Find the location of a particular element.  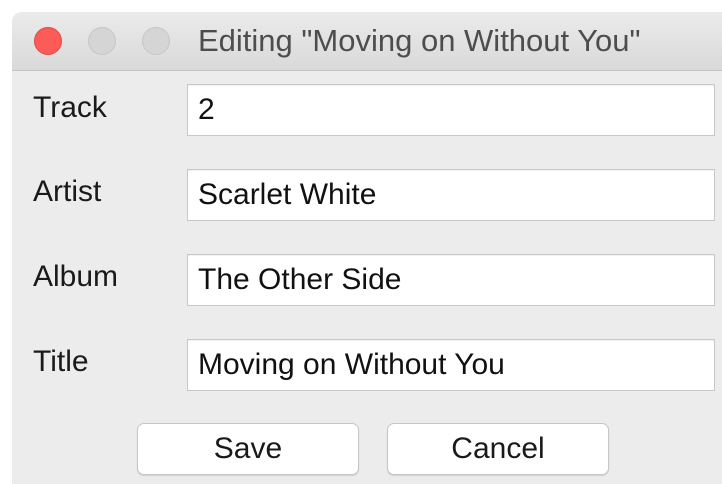

title-bar: Editing "Moving on Without You" is located at coordinates (367, 41).